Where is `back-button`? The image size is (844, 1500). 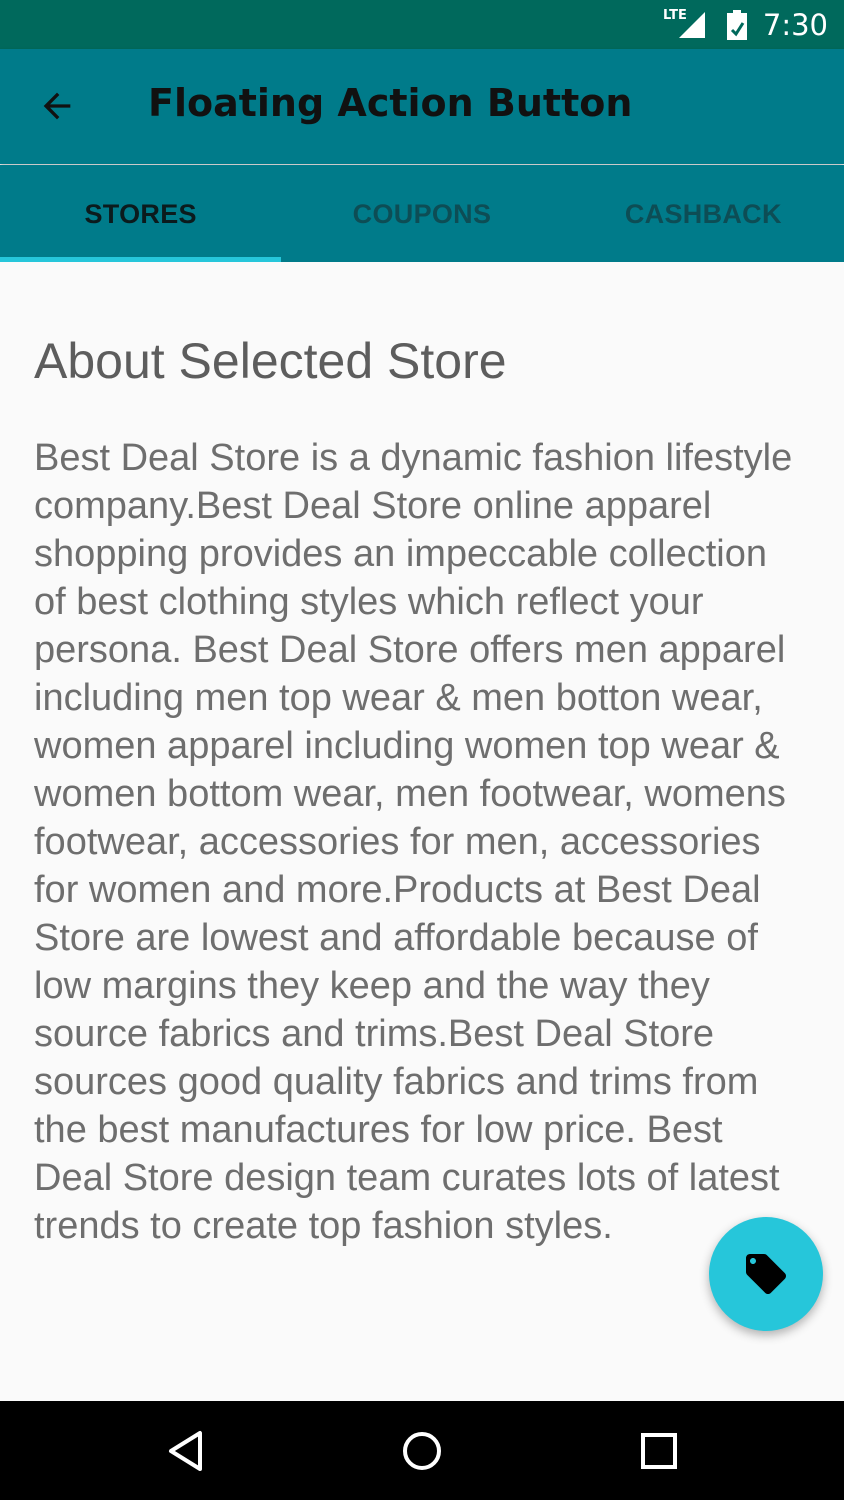 back-button is located at coordinates (57, 106).